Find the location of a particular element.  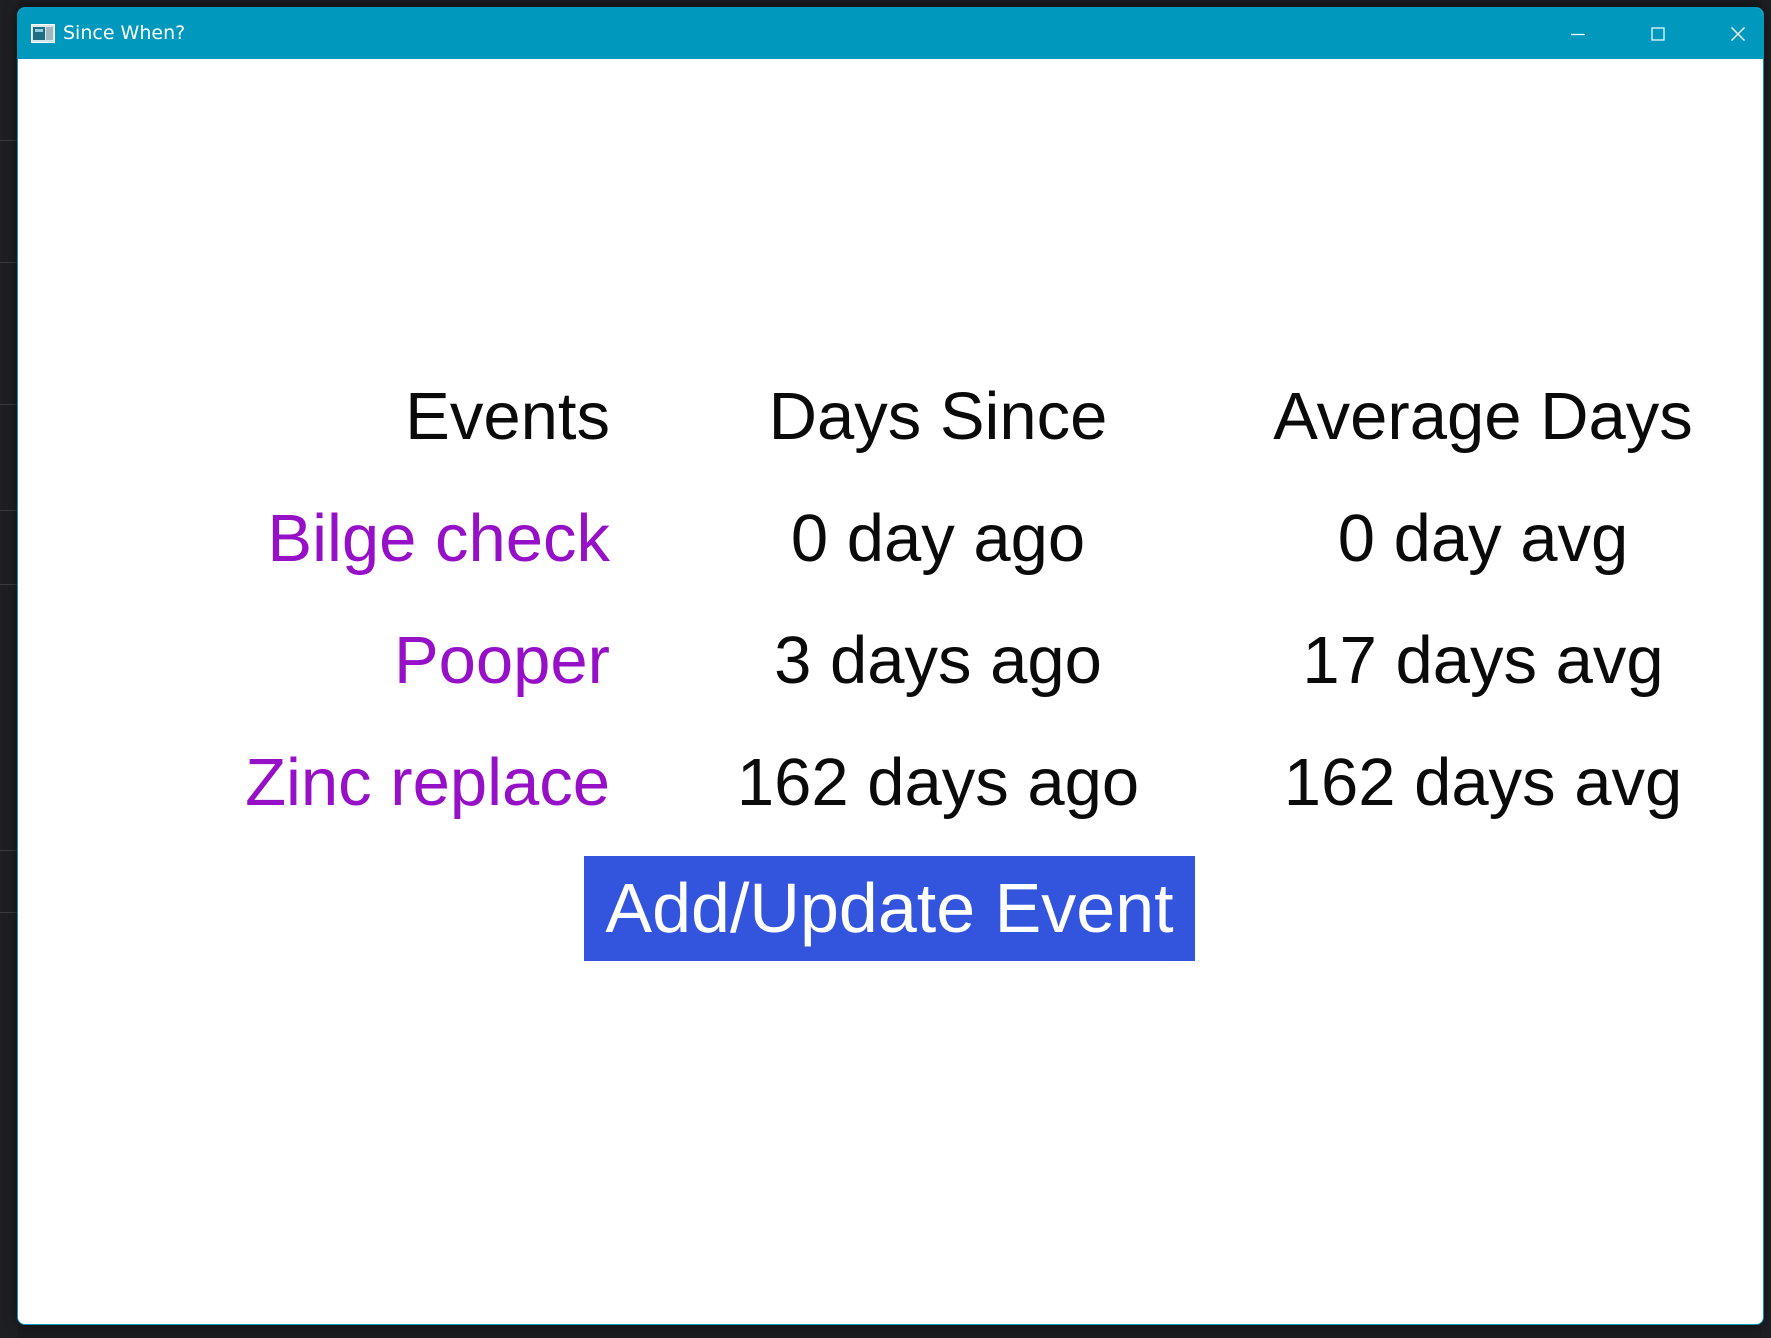

minimize-button is located at coordinates (1578, 33).